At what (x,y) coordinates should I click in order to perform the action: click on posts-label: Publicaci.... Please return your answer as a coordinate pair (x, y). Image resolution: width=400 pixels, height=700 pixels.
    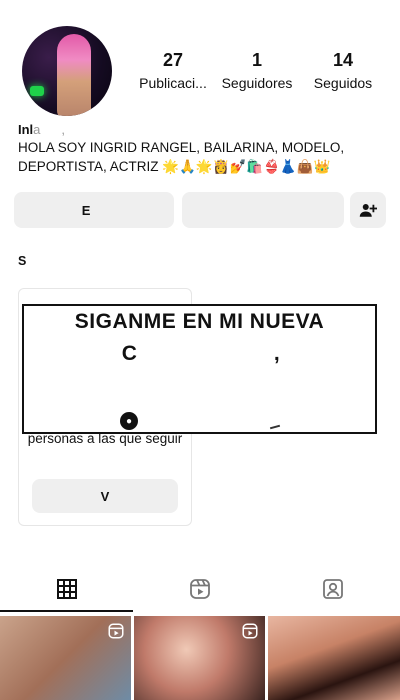
    Looking at the image, I should click on (173, 83).